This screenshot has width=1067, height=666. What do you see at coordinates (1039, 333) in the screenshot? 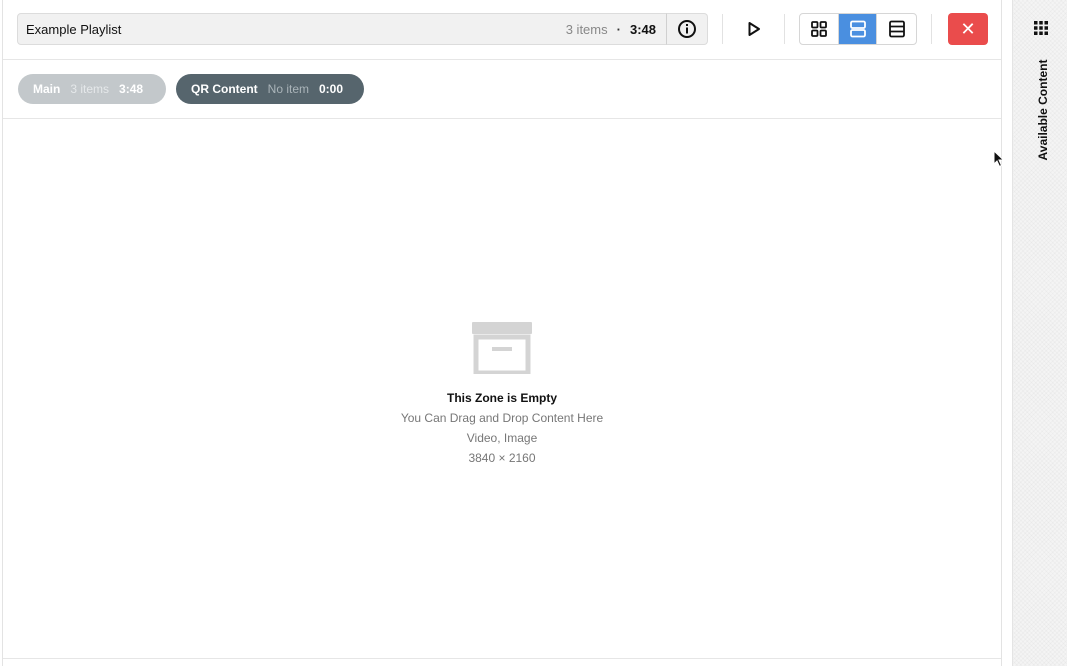
I see `available-content-sidebar: Available Content` at bounding box center [1039, 333].